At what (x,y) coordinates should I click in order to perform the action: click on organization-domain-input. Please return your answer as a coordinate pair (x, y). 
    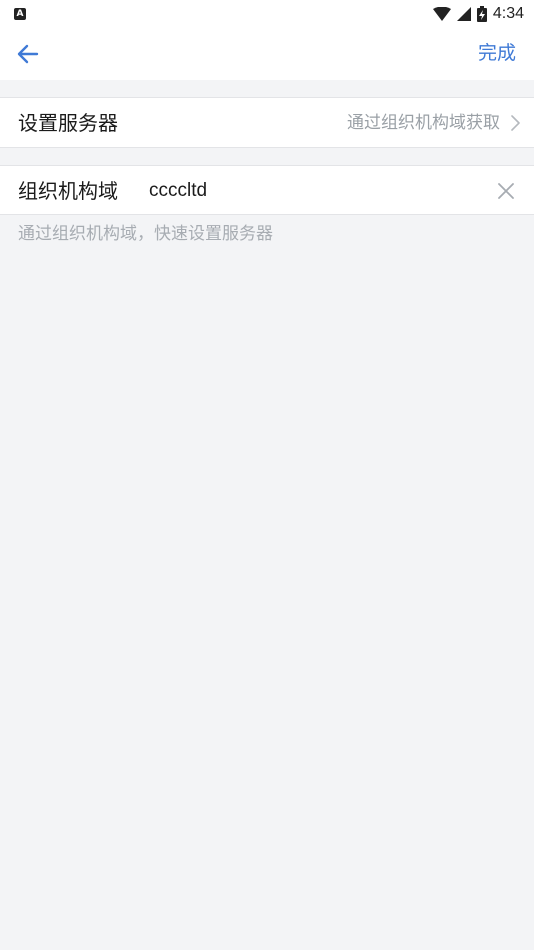
    Looking at the image, I should click on (314, 191).